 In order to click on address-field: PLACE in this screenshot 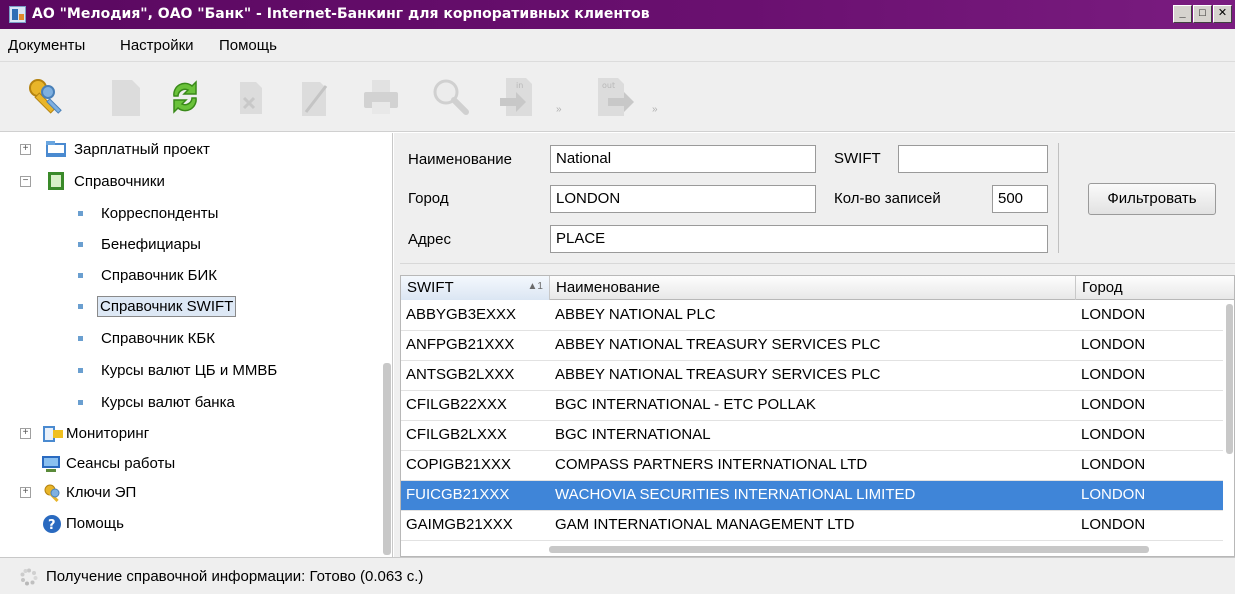, I will do `click(799, 239)`.